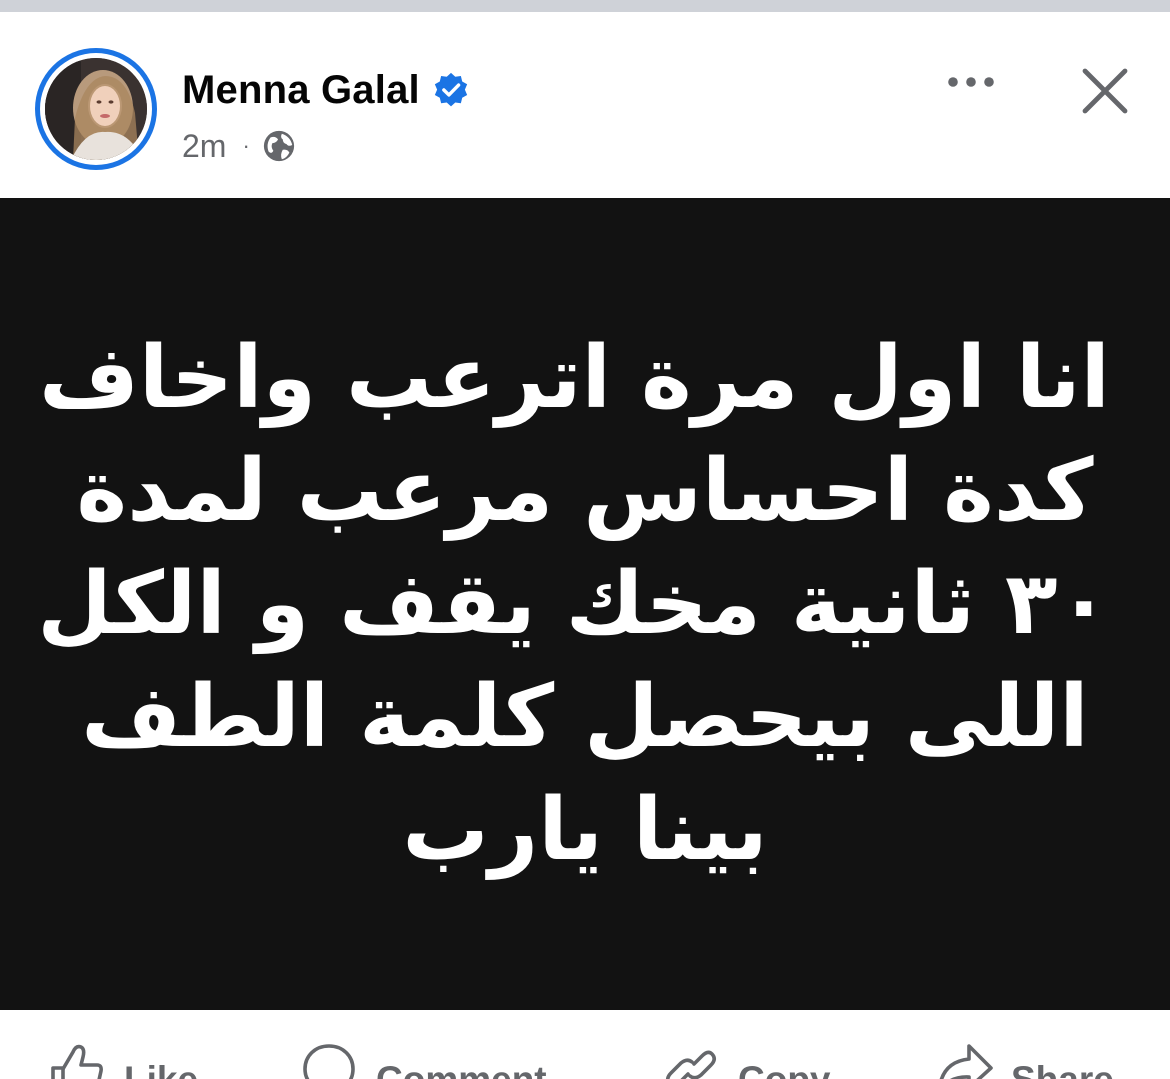 Image resolution: width=1170 pixels, height=1079 pixels. Describe the element at coordinates (1105, 91) in the screenshot. I see `close-icon` at that location.